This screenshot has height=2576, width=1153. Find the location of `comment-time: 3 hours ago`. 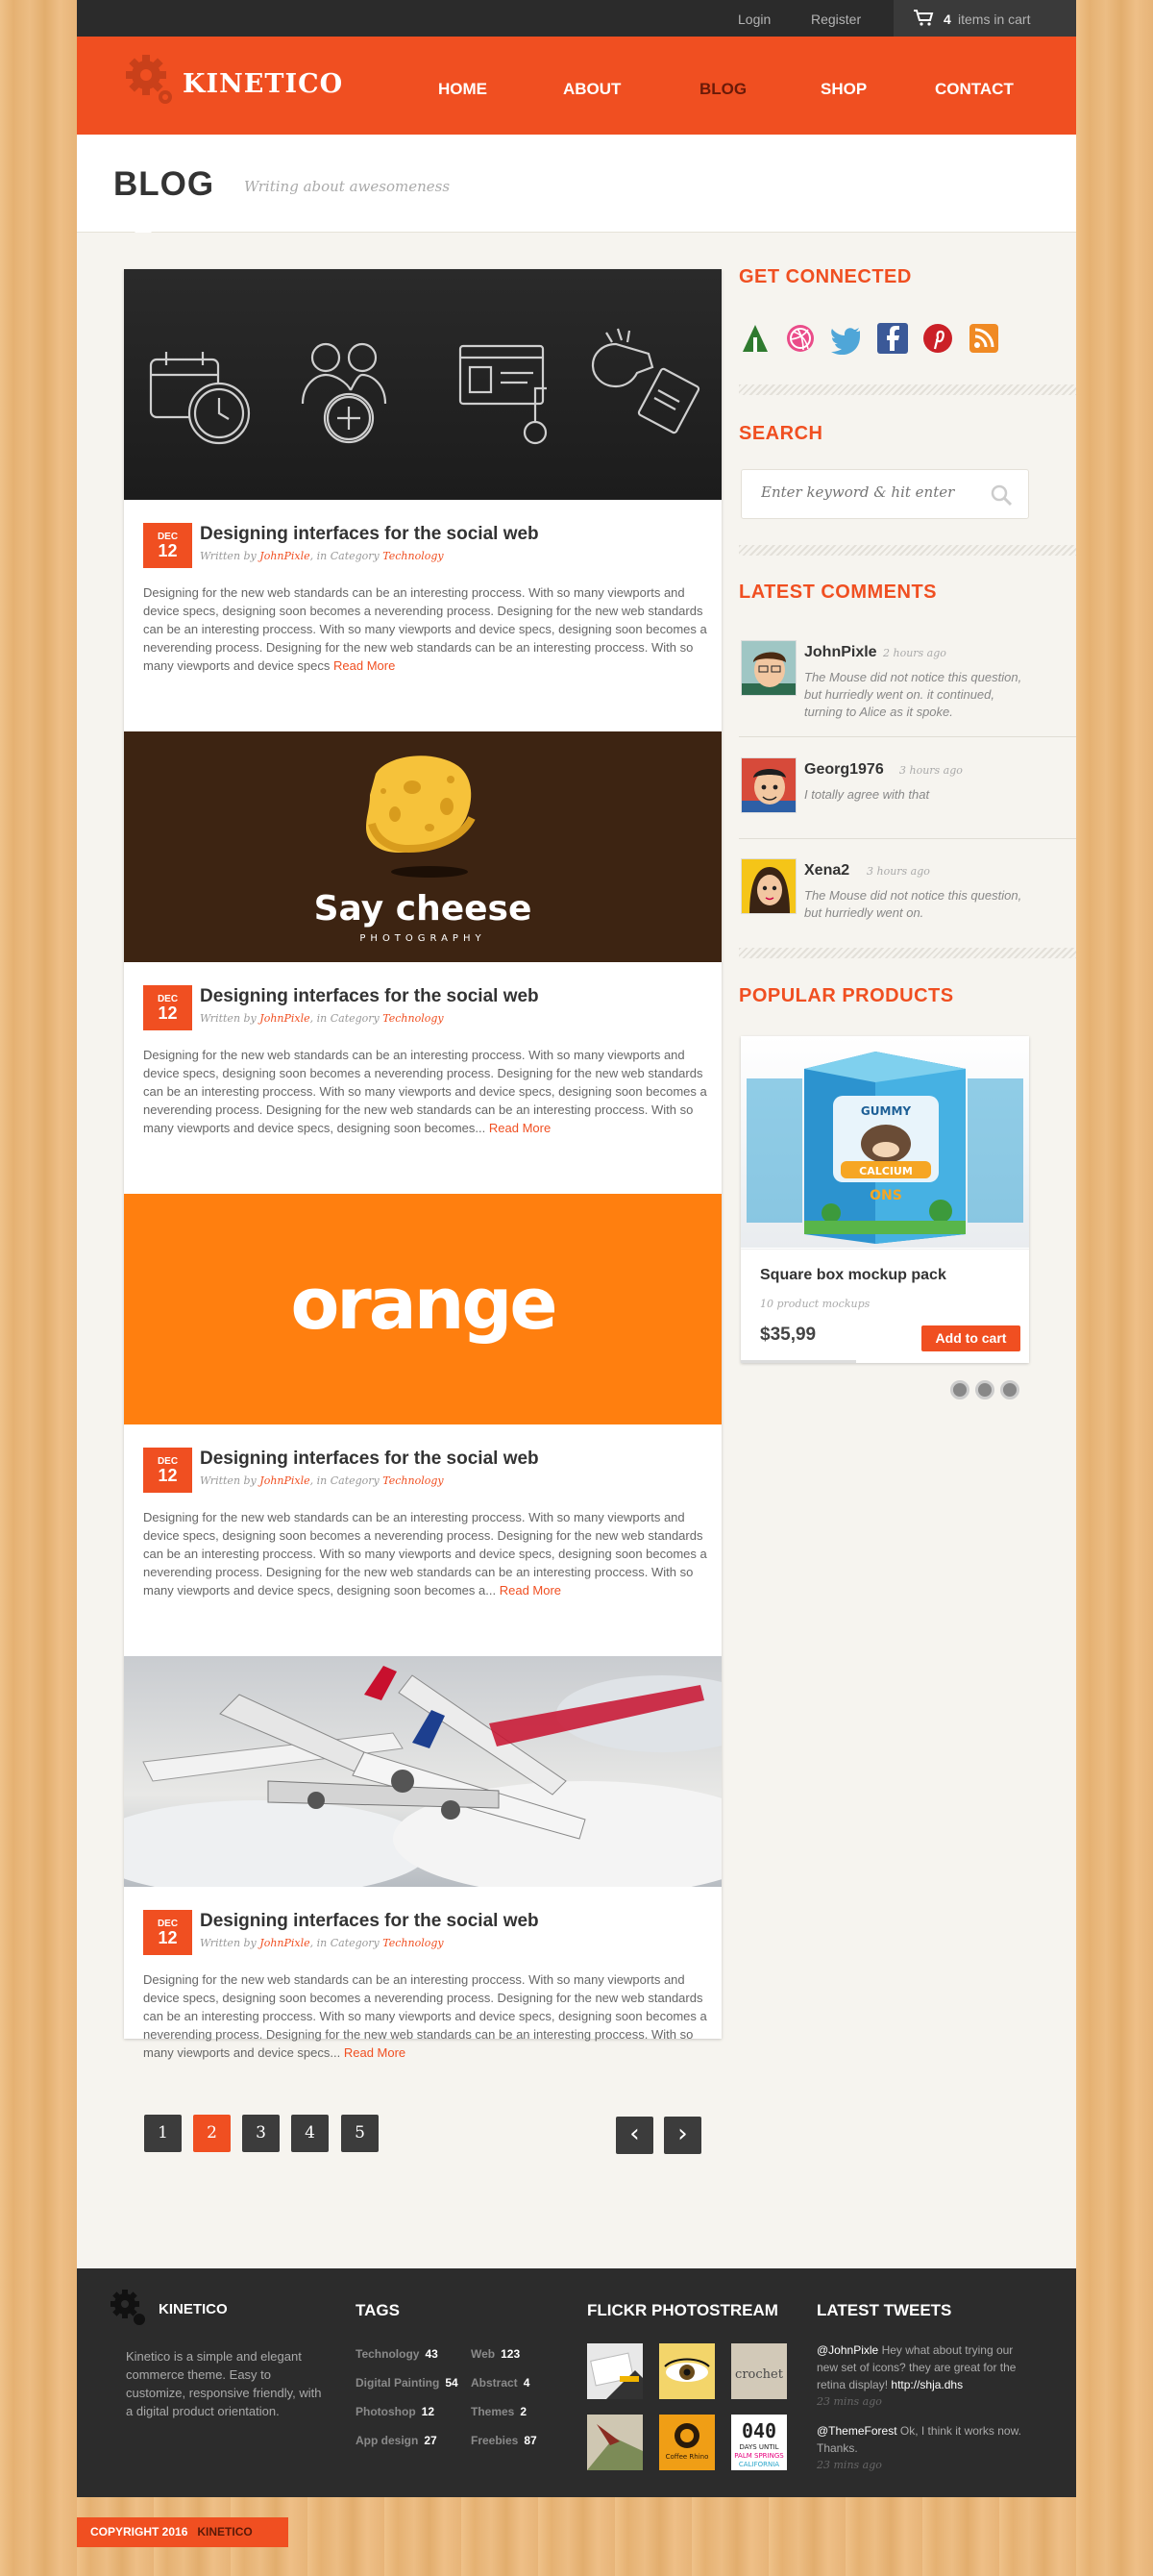

comment-time: 3 hours ago is located at coordinates (898, 871).